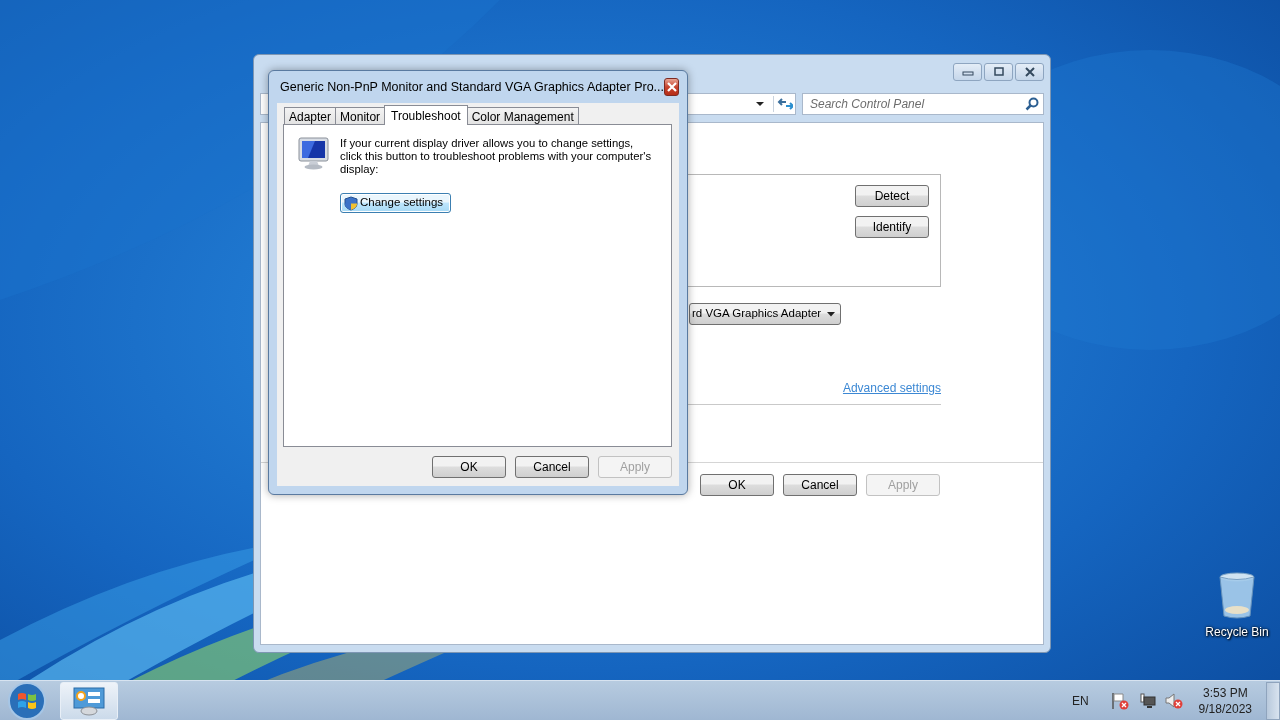 Image resolution: width=1280 pixels, height=720 pixels. I want to click on network-icon, so click(1146, 700).